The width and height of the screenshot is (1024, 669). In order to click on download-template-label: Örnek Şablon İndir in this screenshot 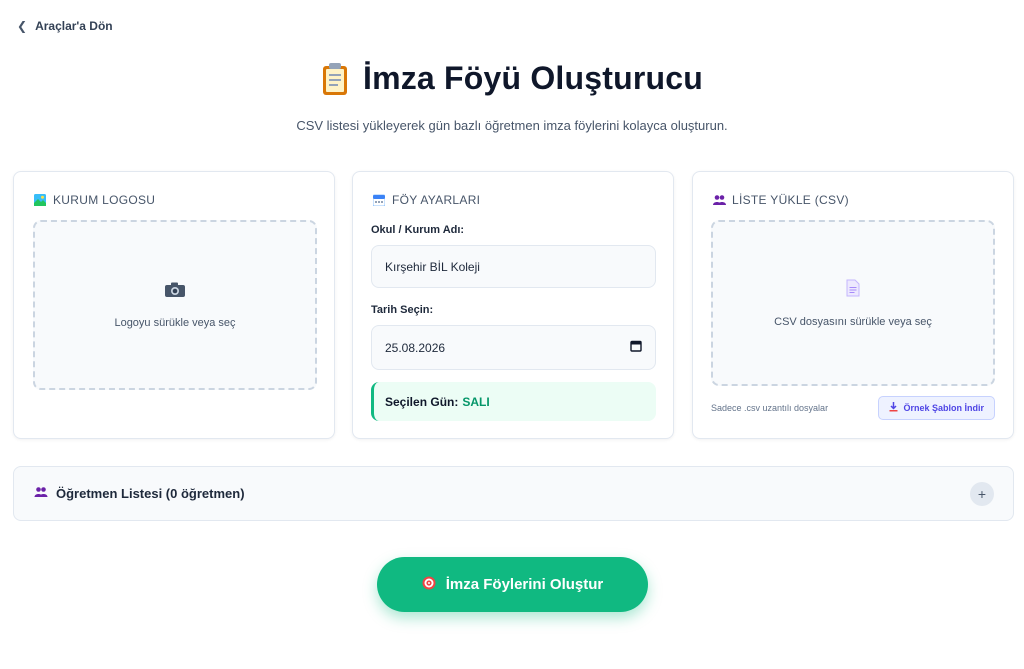, I will do `click(943, 408)`.